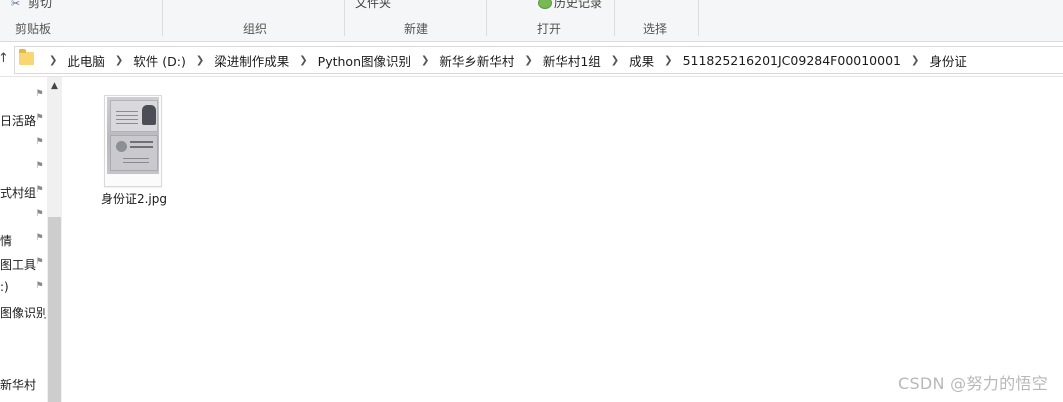 The image size is (1063, 402). What do you see at coordinates (476, 60) in the screenshot?
I see `breadcrumb-item: 新华乡新华村` at bounding box center [476, 60].